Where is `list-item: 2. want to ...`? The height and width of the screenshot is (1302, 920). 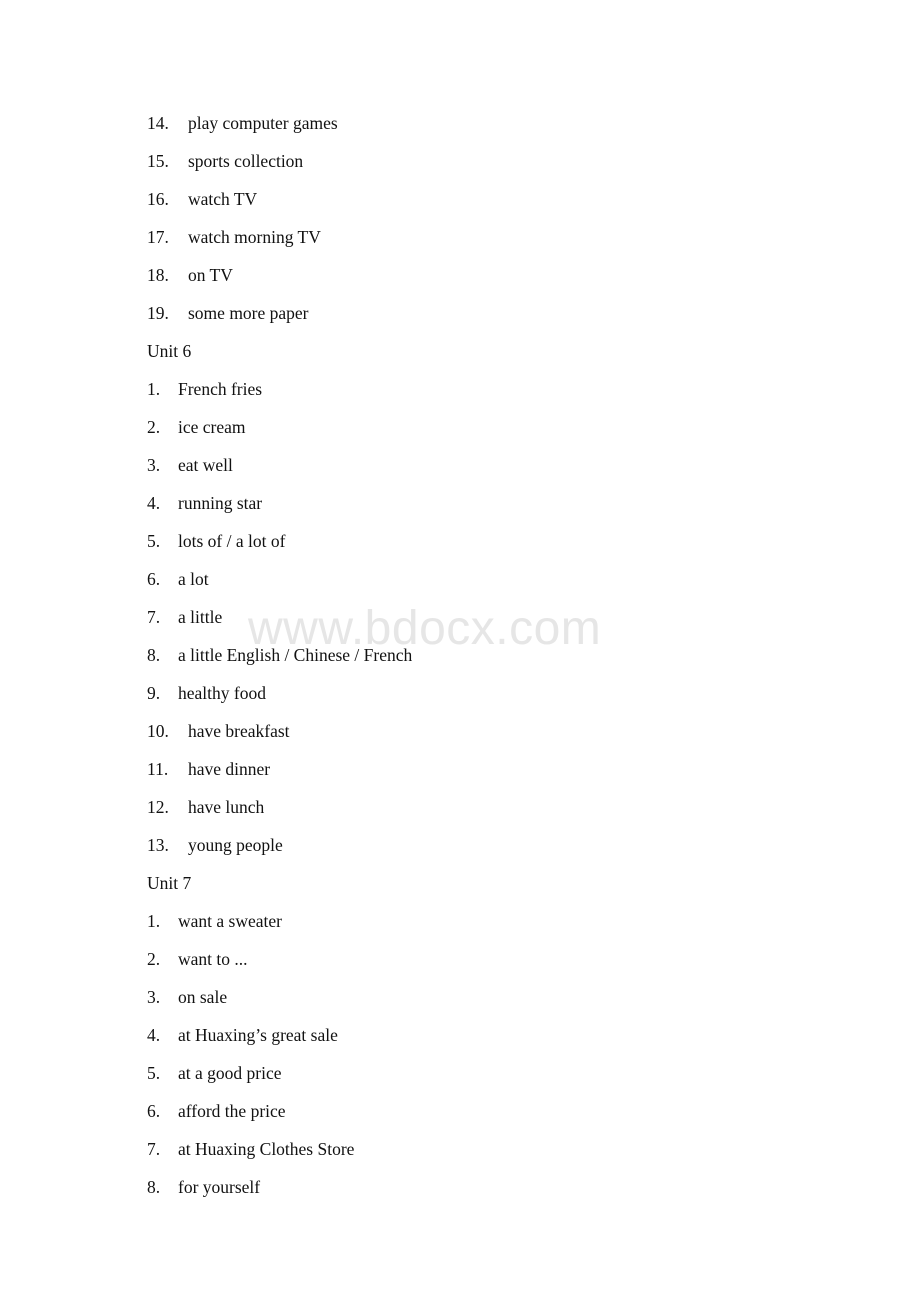 list-item: 2. want to ... is located at coordinates (460, 959).